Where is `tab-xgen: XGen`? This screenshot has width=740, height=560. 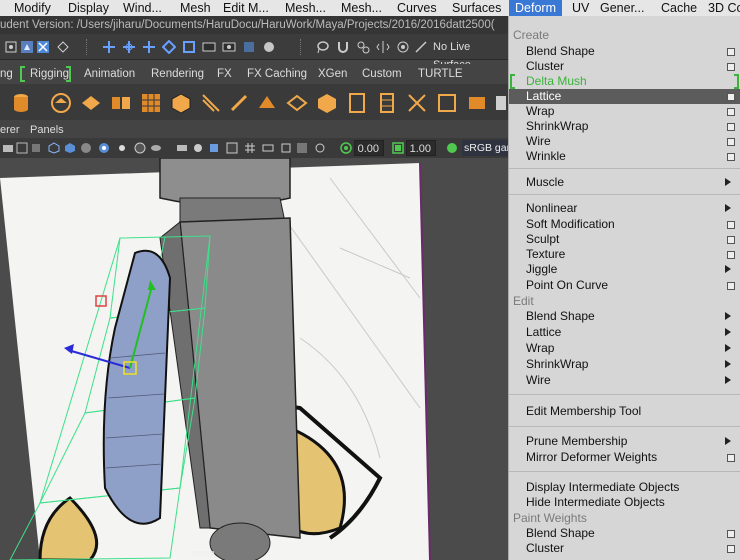 tab-xgen: XGen is located at coordinates (332, 74).